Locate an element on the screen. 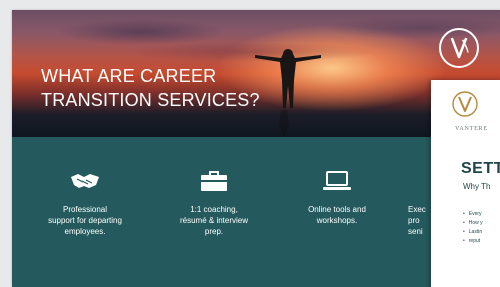 The width and height of the screenshot is (500, 287). overlay-title: SETT is located at coordinates (480, 168).